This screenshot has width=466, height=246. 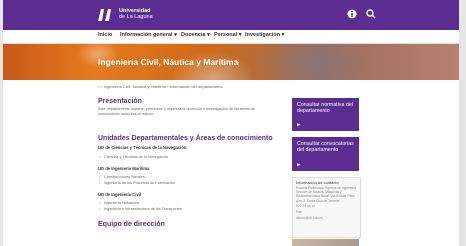 I want to click on unit-2-title: UD de Ingeniería Marítima, so click(x=124, y=168).